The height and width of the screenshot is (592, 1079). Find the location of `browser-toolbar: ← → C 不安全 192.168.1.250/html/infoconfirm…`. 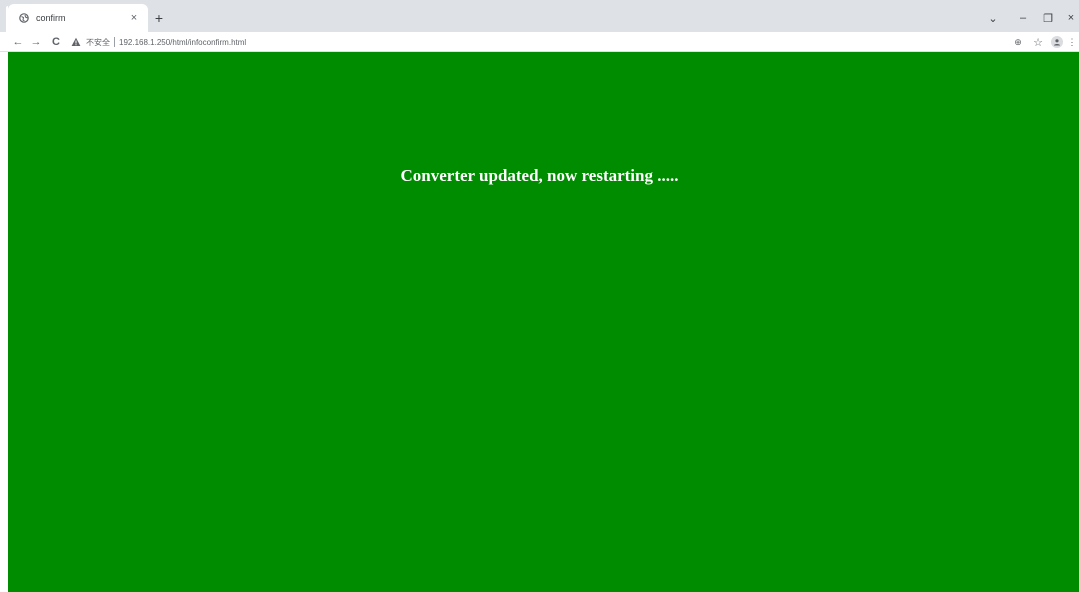

browser-toolbar: ← → C 不安全 192.168.1.250/html/infoconfirm… is located at coordinates (539, 42).